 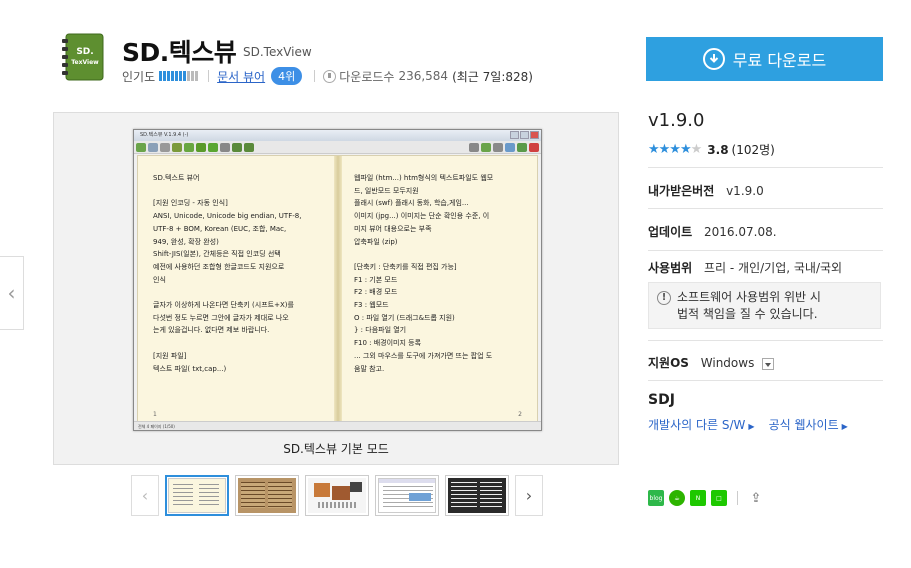 What do you see at coordinates (668, 363) in the screenshot?
I see `os-label: 지원OS` at bounding box center [668, 363].